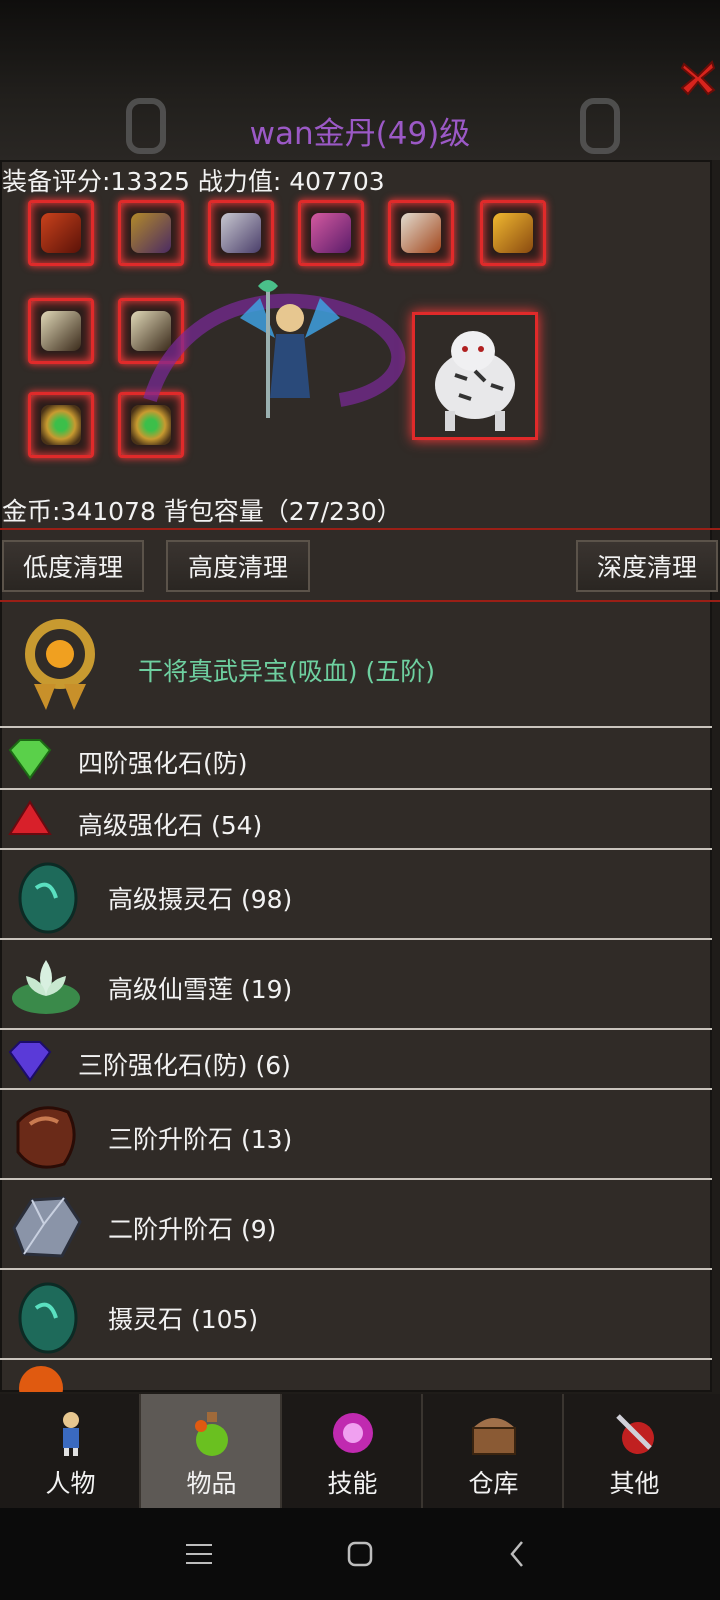 The height and width of the screenshot is (1600, 720). What do you see at coordinates (353, 1433) in the screenshot?
I see `skill-orb-icon` at bounding box center [353, 1433].